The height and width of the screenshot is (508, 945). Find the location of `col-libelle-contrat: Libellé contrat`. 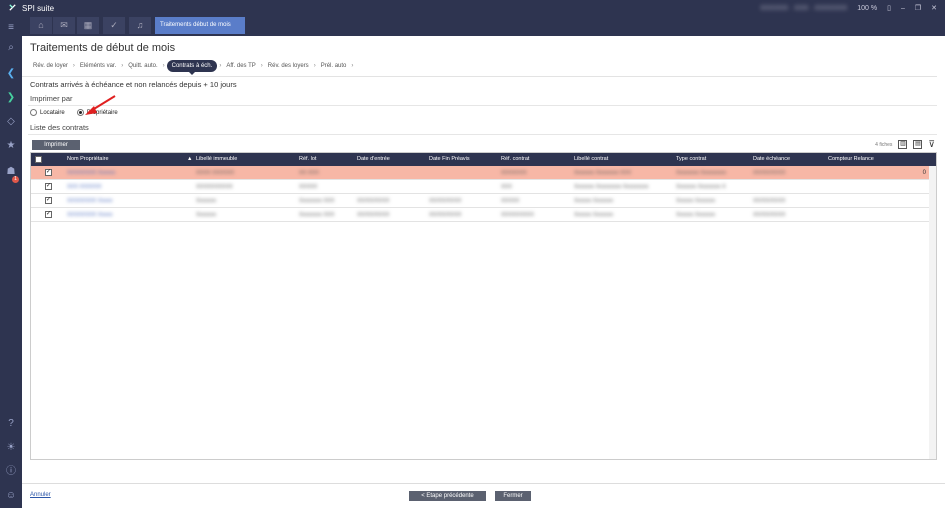

col-libelle-contrat: Libellé contrat is located at coordinates (591, 159).